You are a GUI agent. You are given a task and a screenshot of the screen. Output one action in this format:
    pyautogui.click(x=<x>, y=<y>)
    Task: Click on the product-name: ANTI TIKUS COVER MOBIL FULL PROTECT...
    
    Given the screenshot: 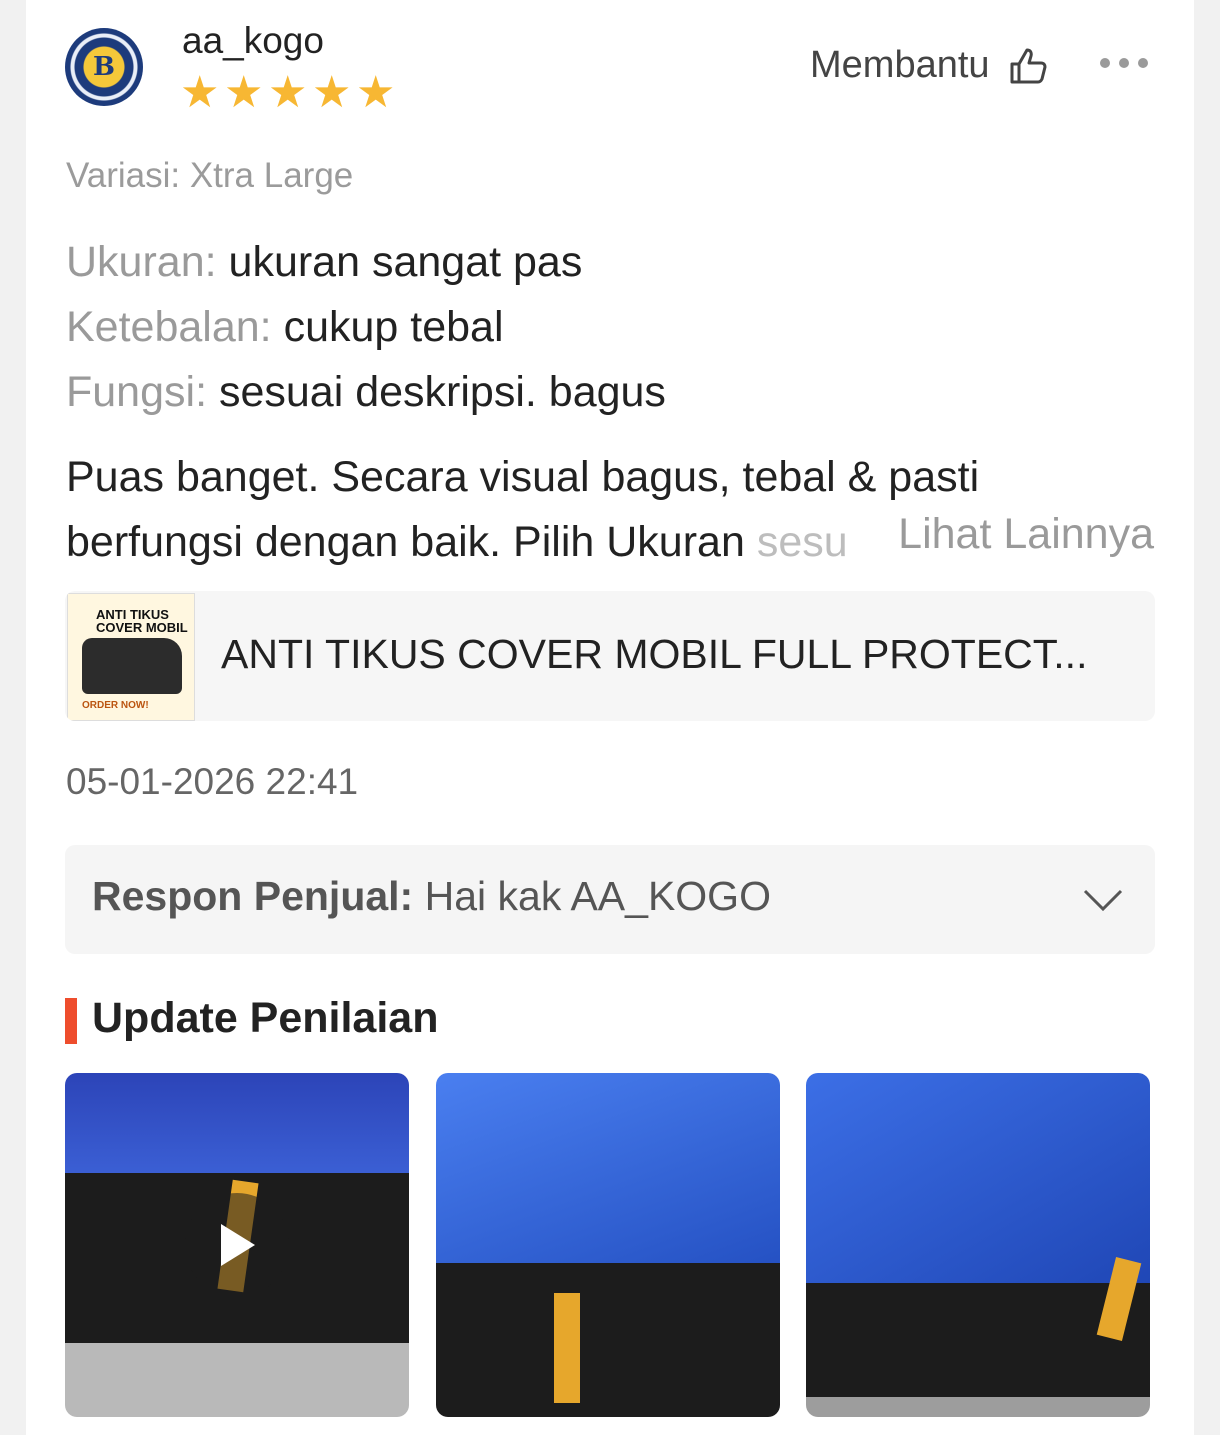 What is the action you would take?
    pyautogui.click(x=654, y=654)
    